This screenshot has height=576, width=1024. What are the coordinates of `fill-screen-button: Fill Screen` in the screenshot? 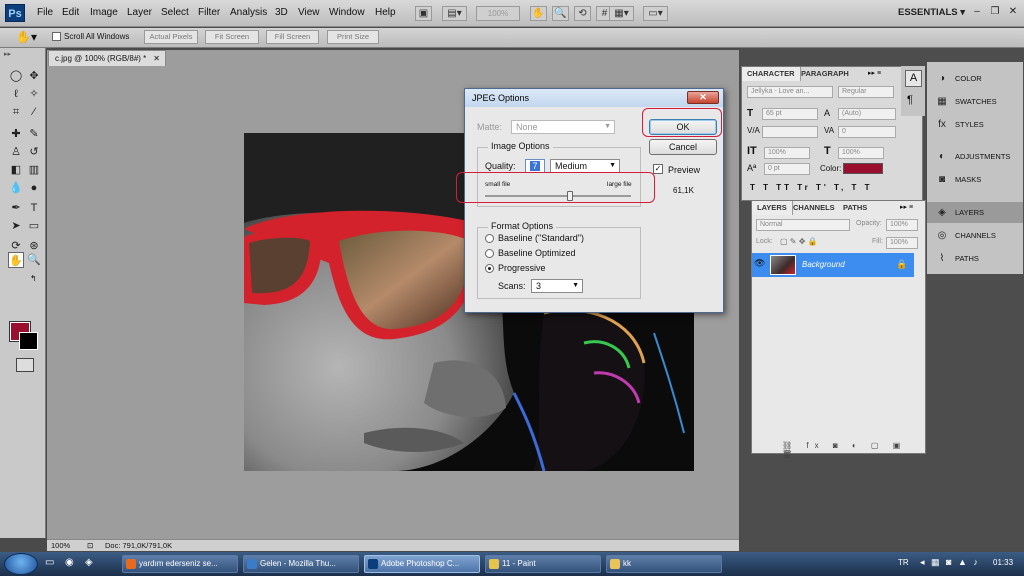 It's located at (292, 37).